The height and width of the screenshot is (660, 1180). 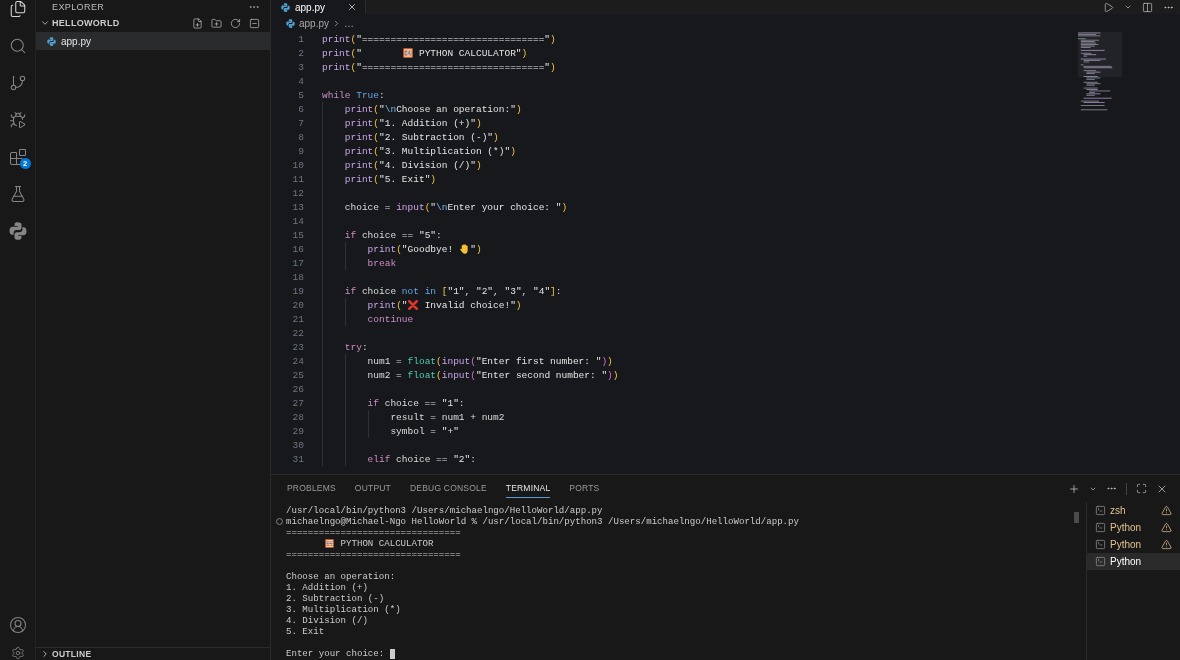 I want to click on code-line: print("4. Division (/)"), so click(x=413, y=165).